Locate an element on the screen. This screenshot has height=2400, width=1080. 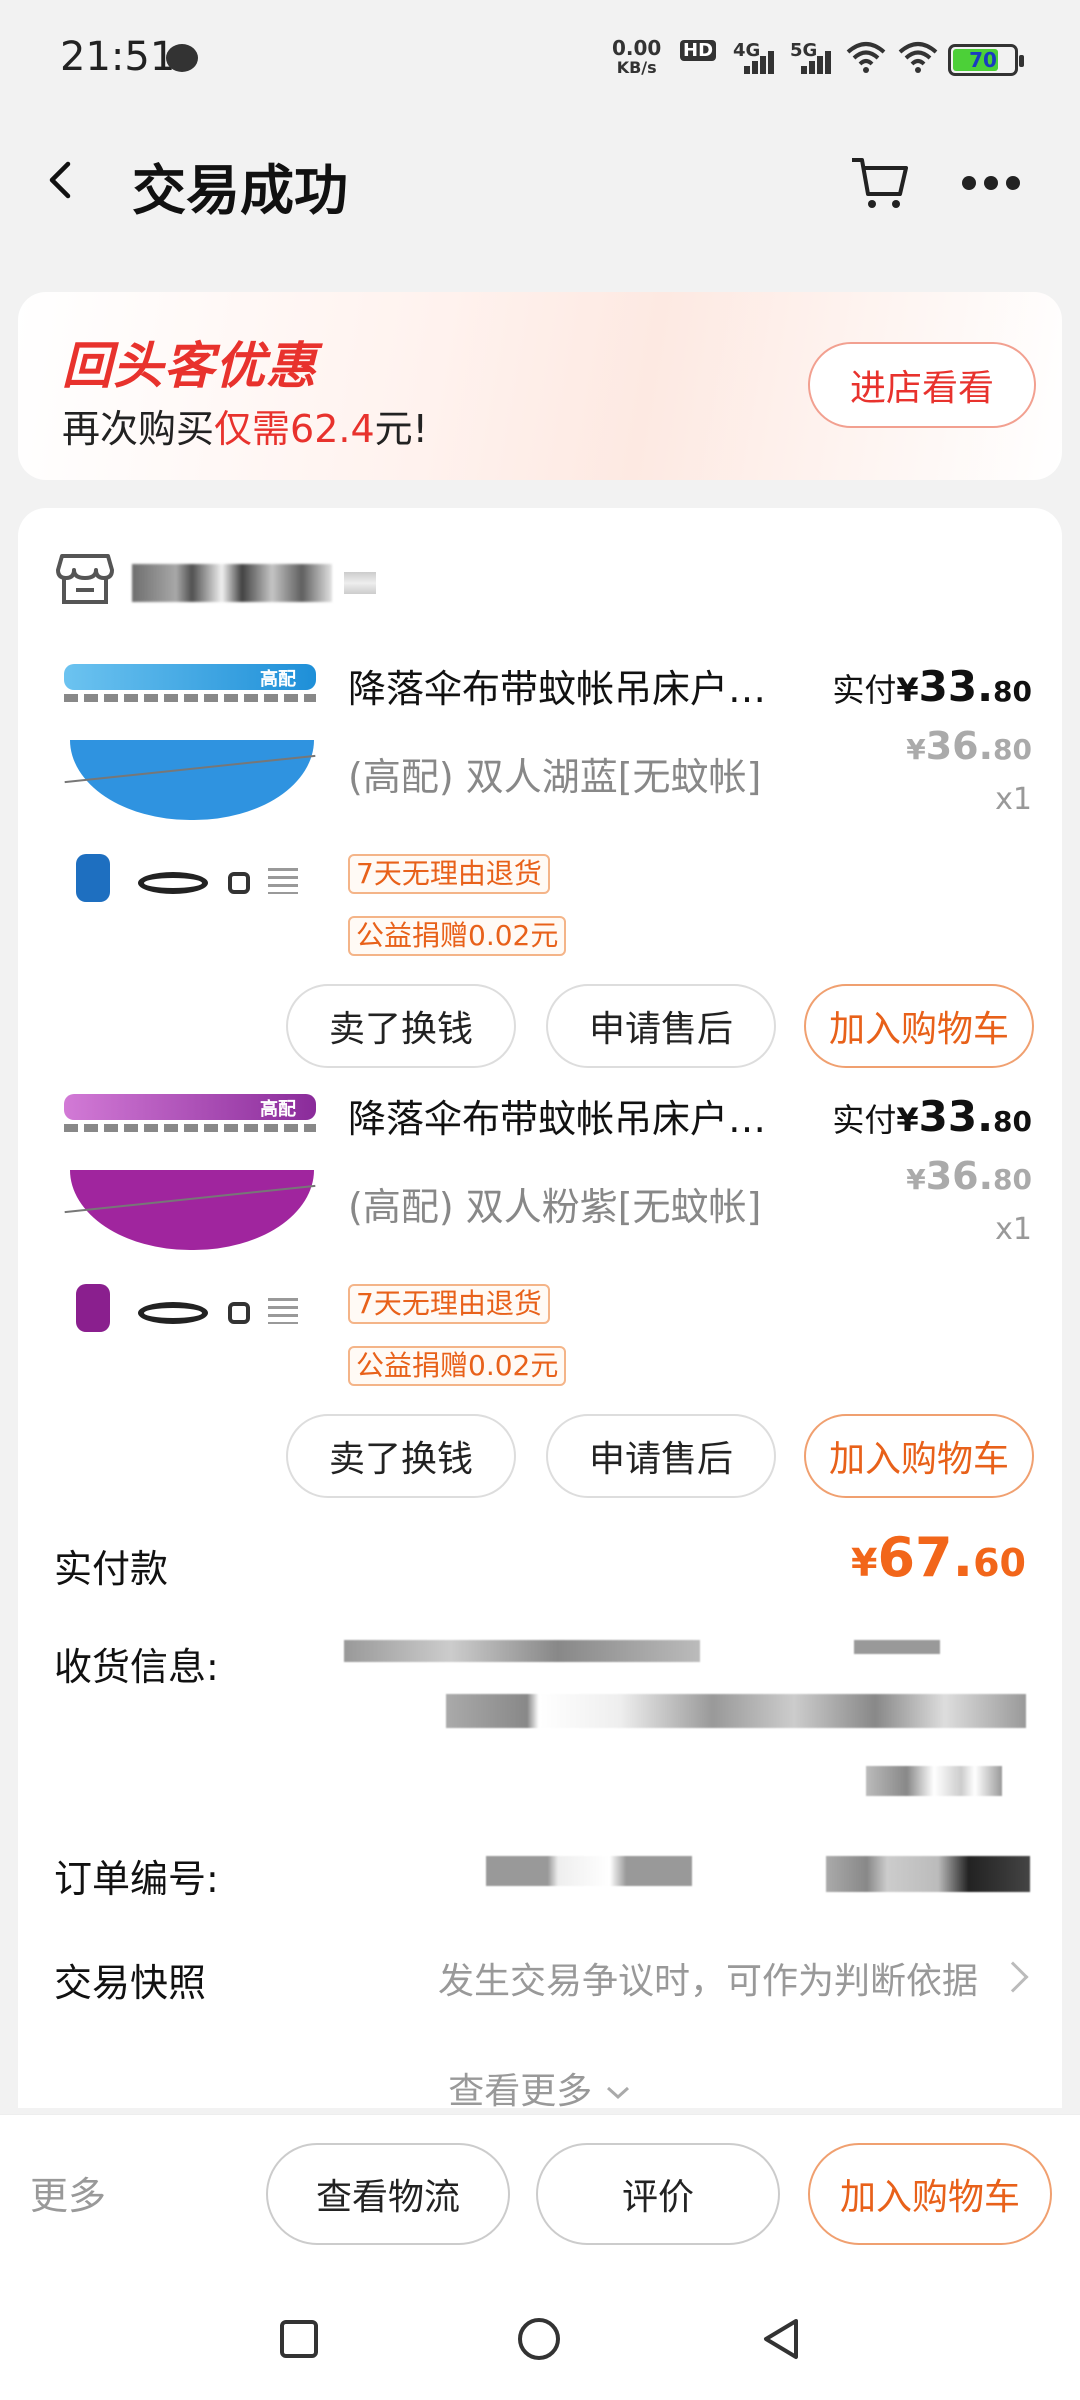
shipping-info-label: 收货信息: is located at coordinates (136, 1667).